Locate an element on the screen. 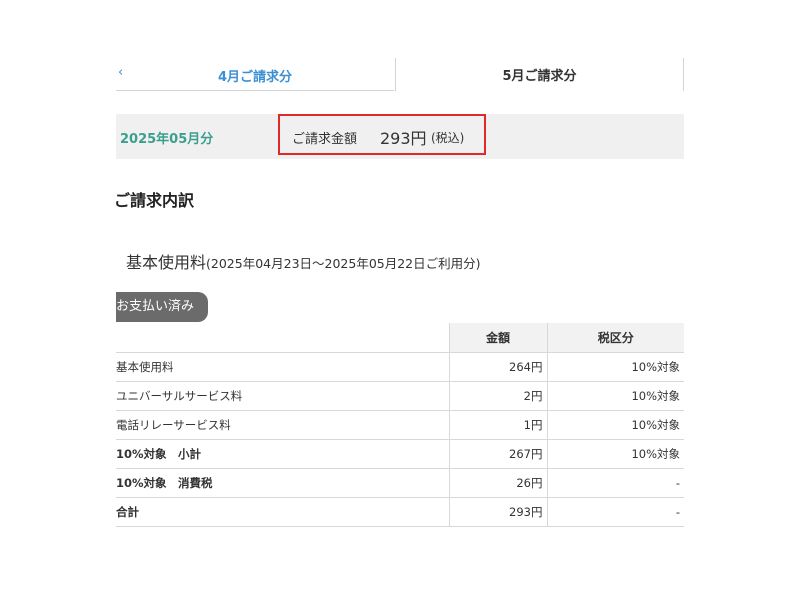 Image resolution: width=800 pixels, height=600 pixels. usage-period: (2025年04月23日〜2025年05月22日ご利用分) is located at coordinates (343, 263).